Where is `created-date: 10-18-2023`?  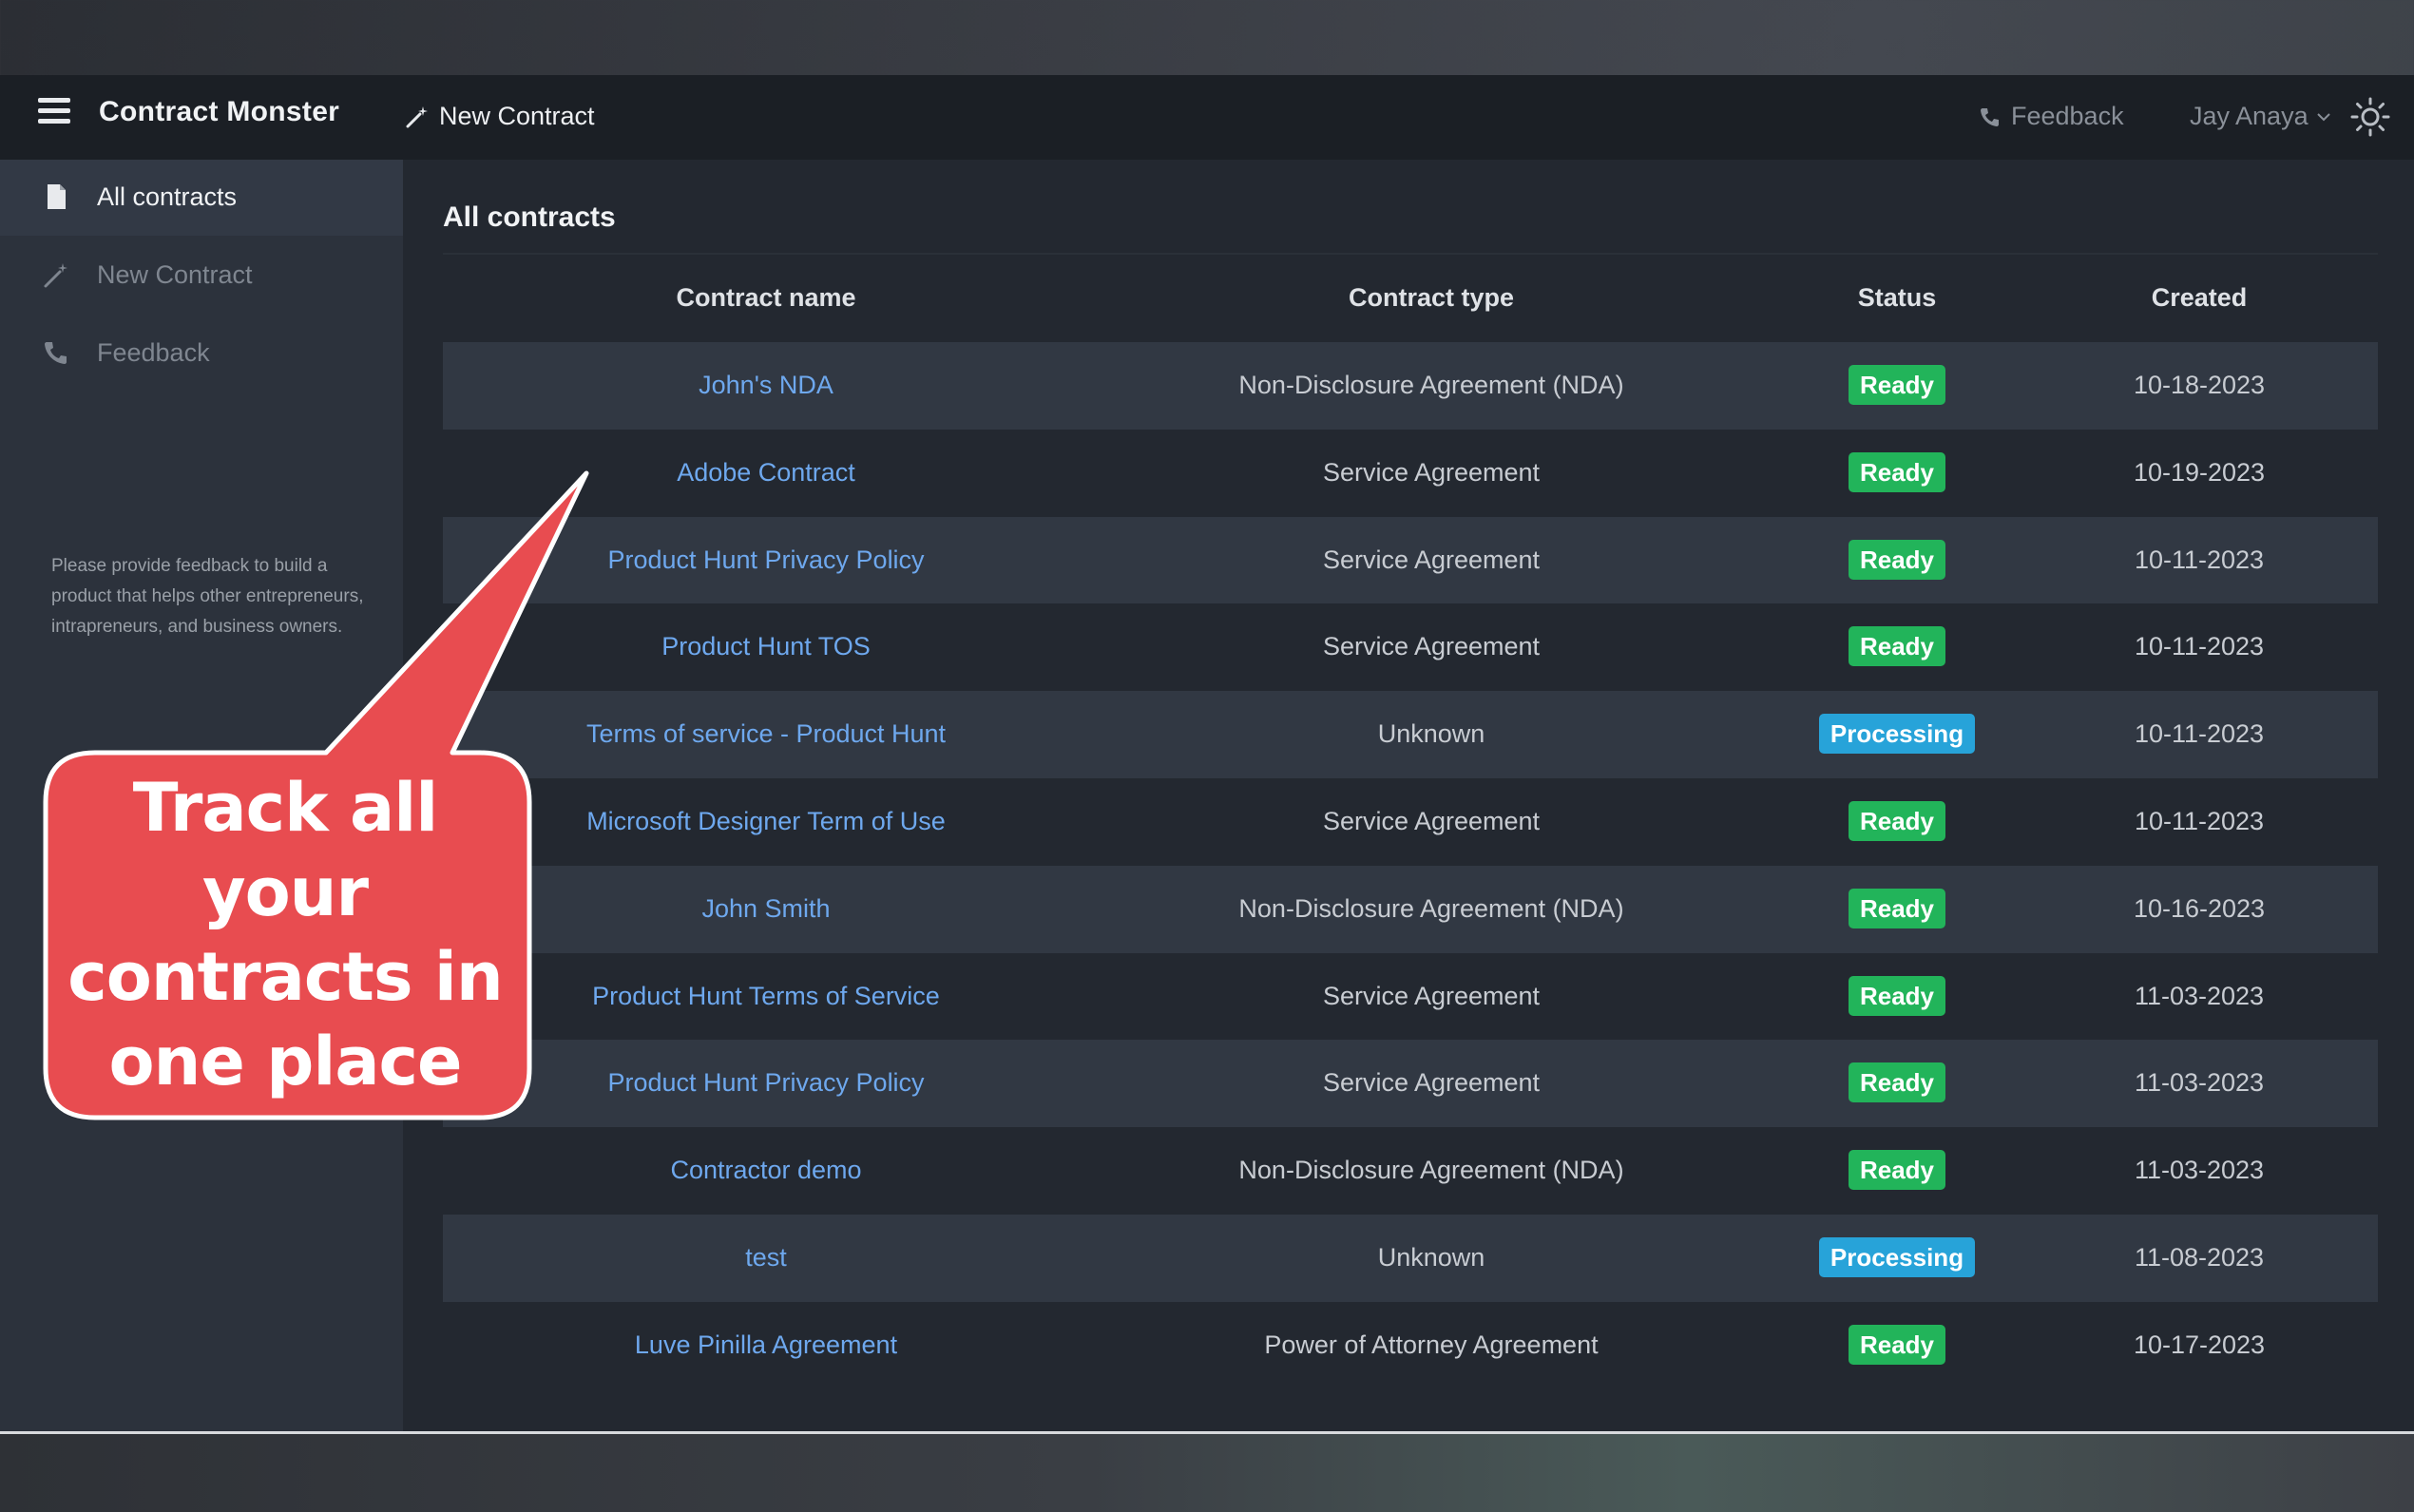 created-date: 10-18-2023 is located at coordinates (2199, 385).